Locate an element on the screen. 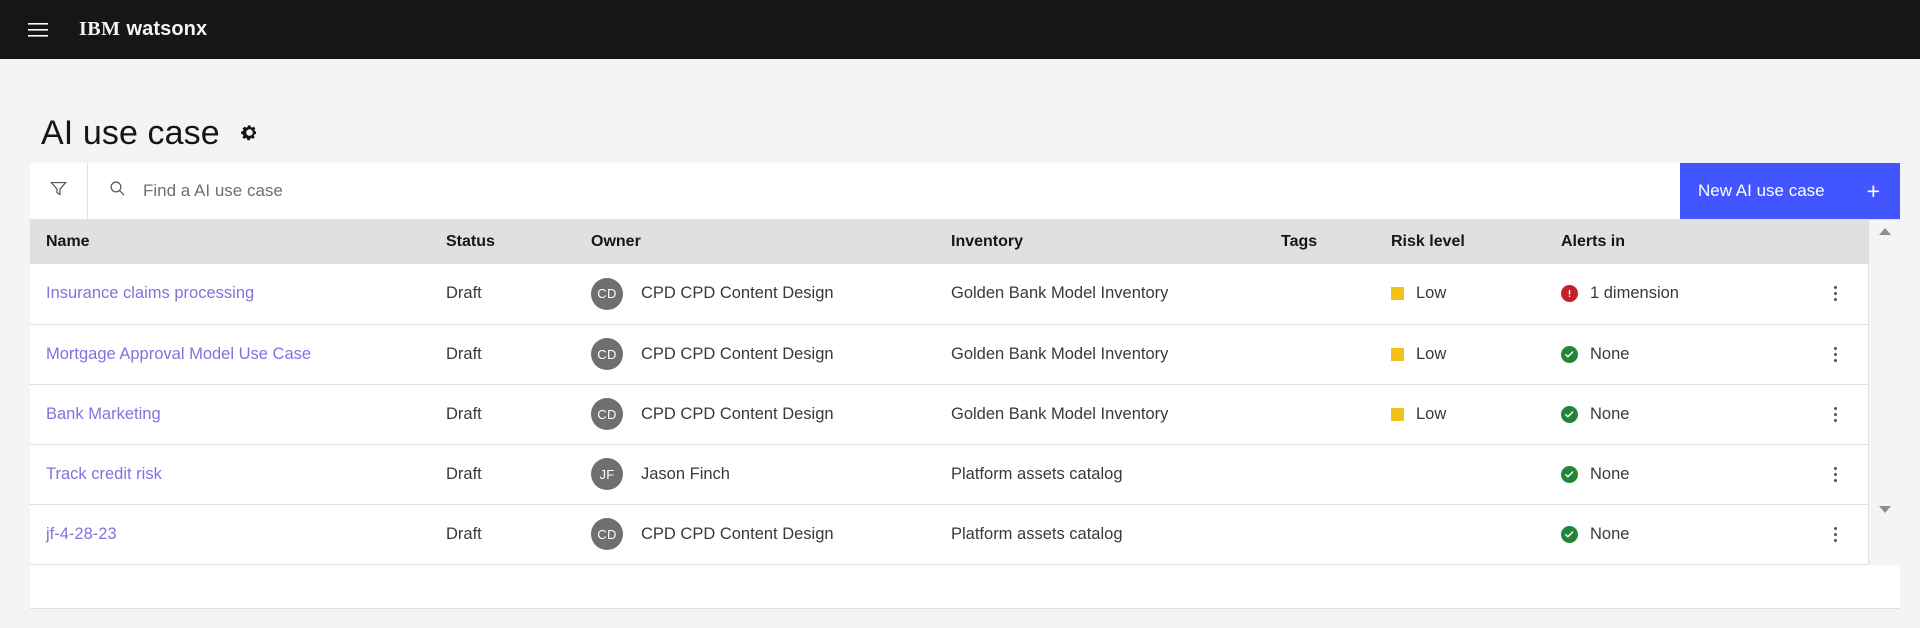 The image size is (1920, 628). scroll-down-arrow-icon is located at coordinates (1885, 509).